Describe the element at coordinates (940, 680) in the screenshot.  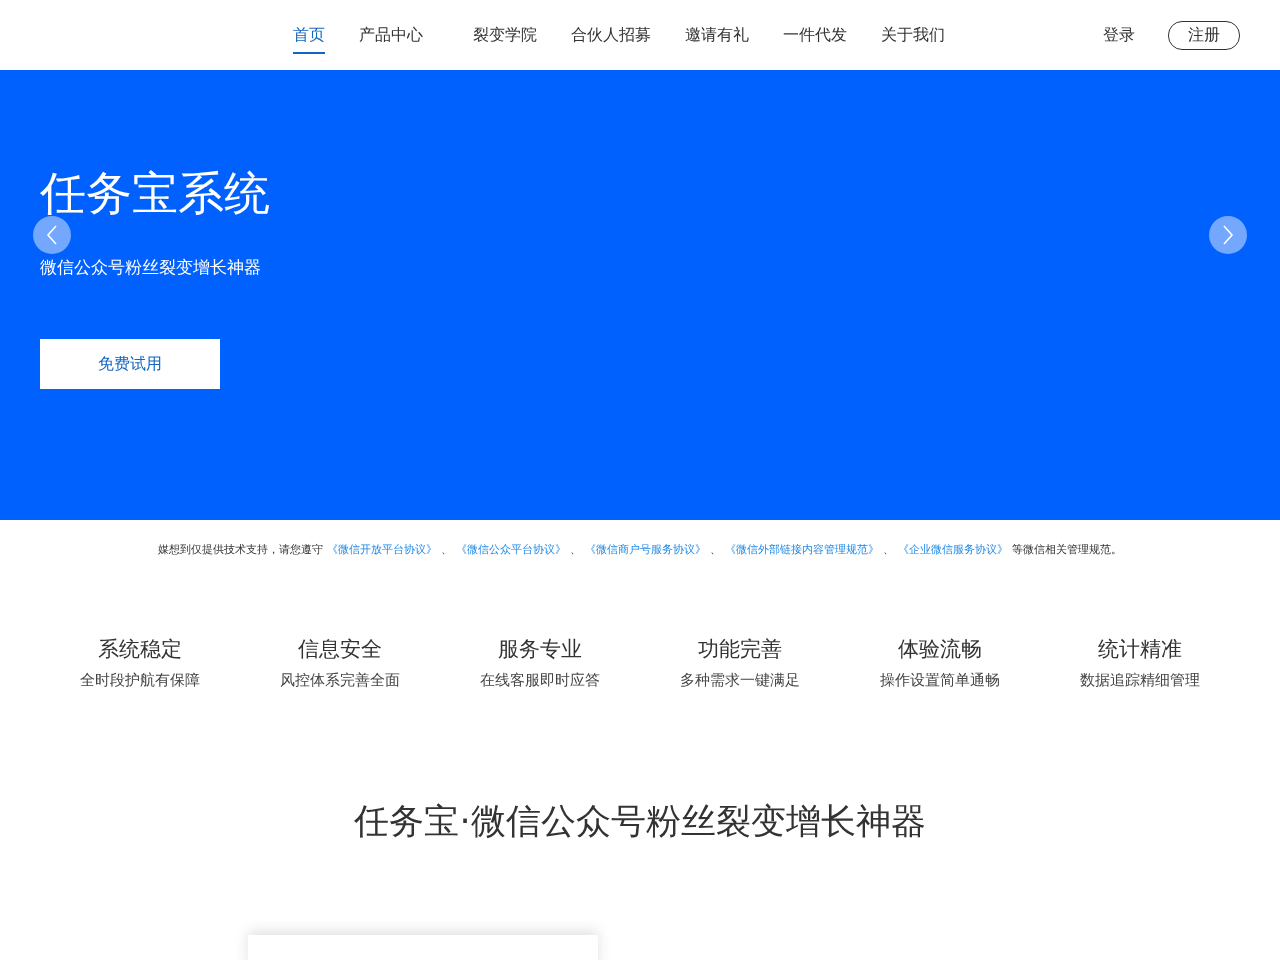
I see `feature-description: 操作设置简单通畅` at that location.